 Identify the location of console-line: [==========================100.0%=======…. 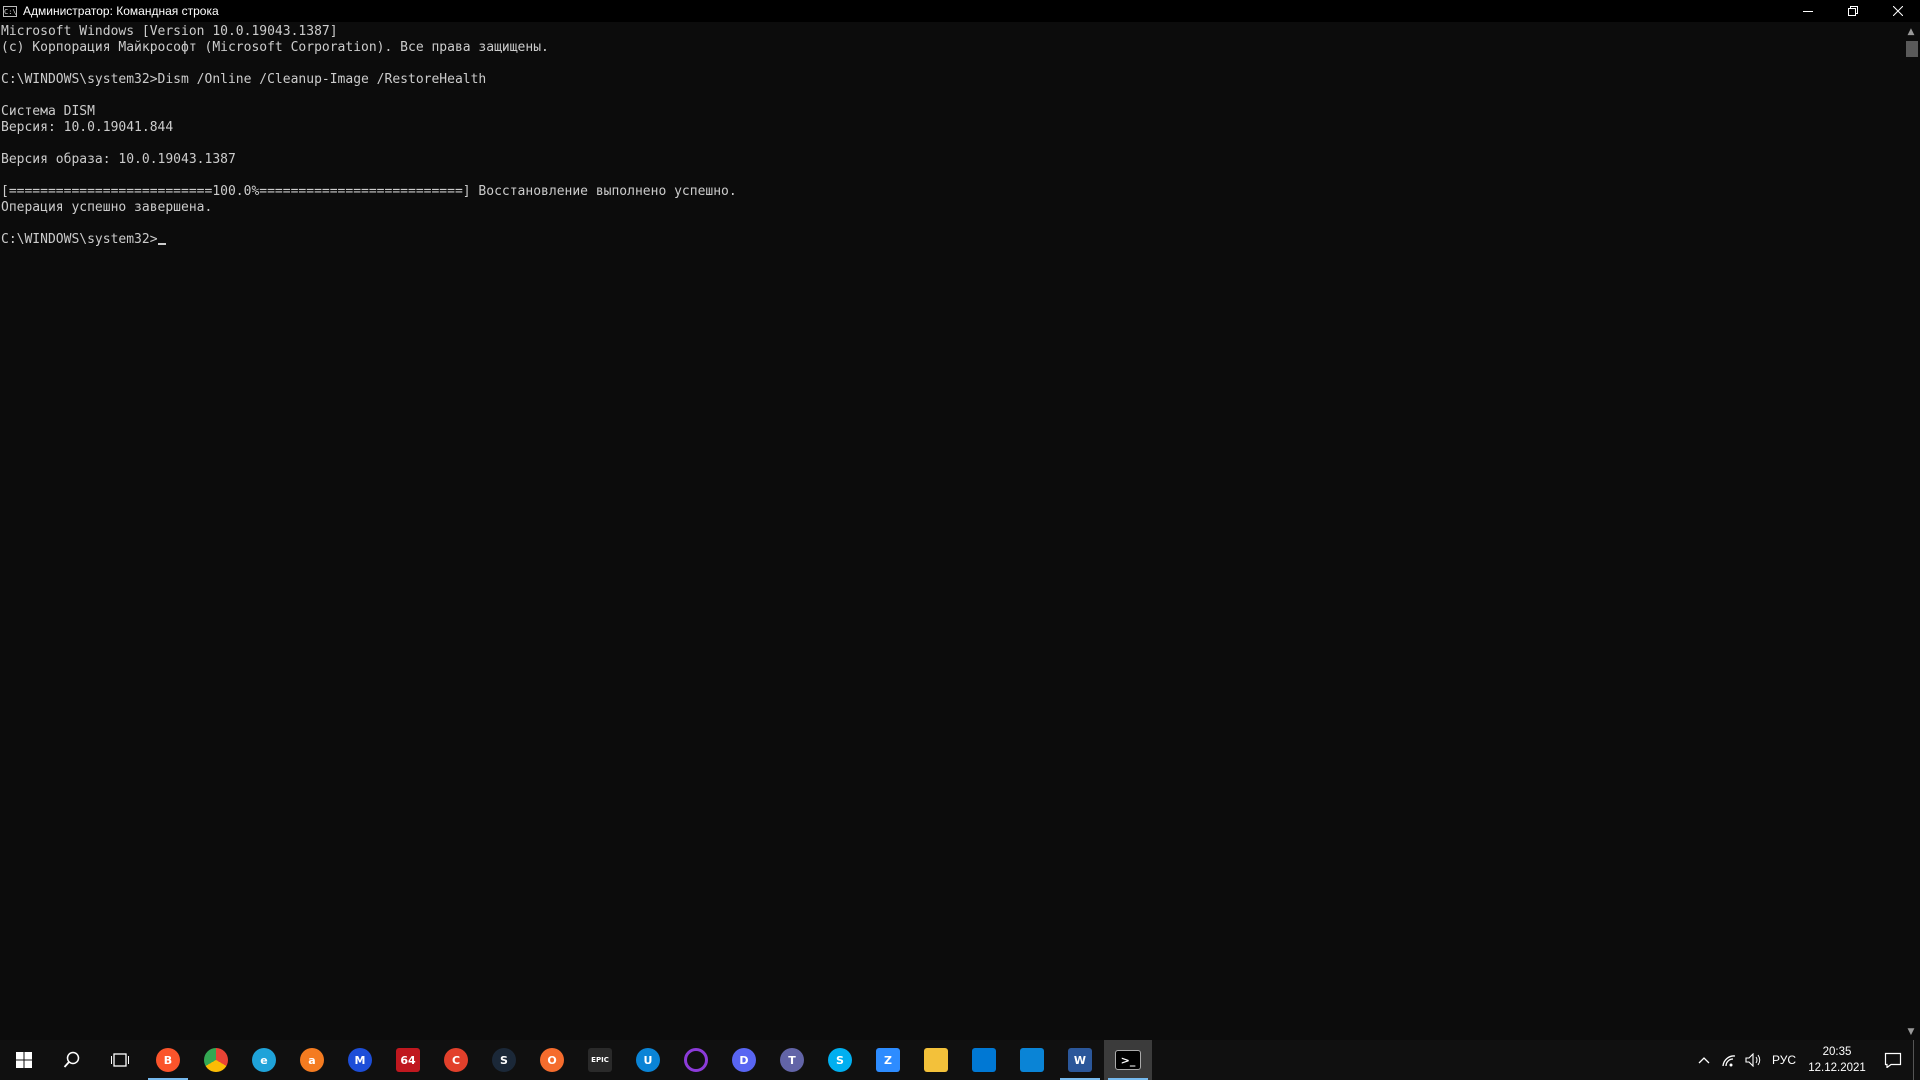
(369, 191).